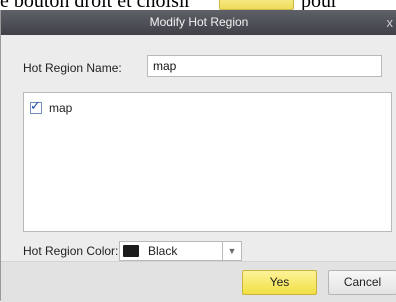 This screenshot has height=302, width=396. What do you see at coordinates (362, 282) in the screenshot?
I see `cancel-button: Cancel` at bounding box center [362, 282].